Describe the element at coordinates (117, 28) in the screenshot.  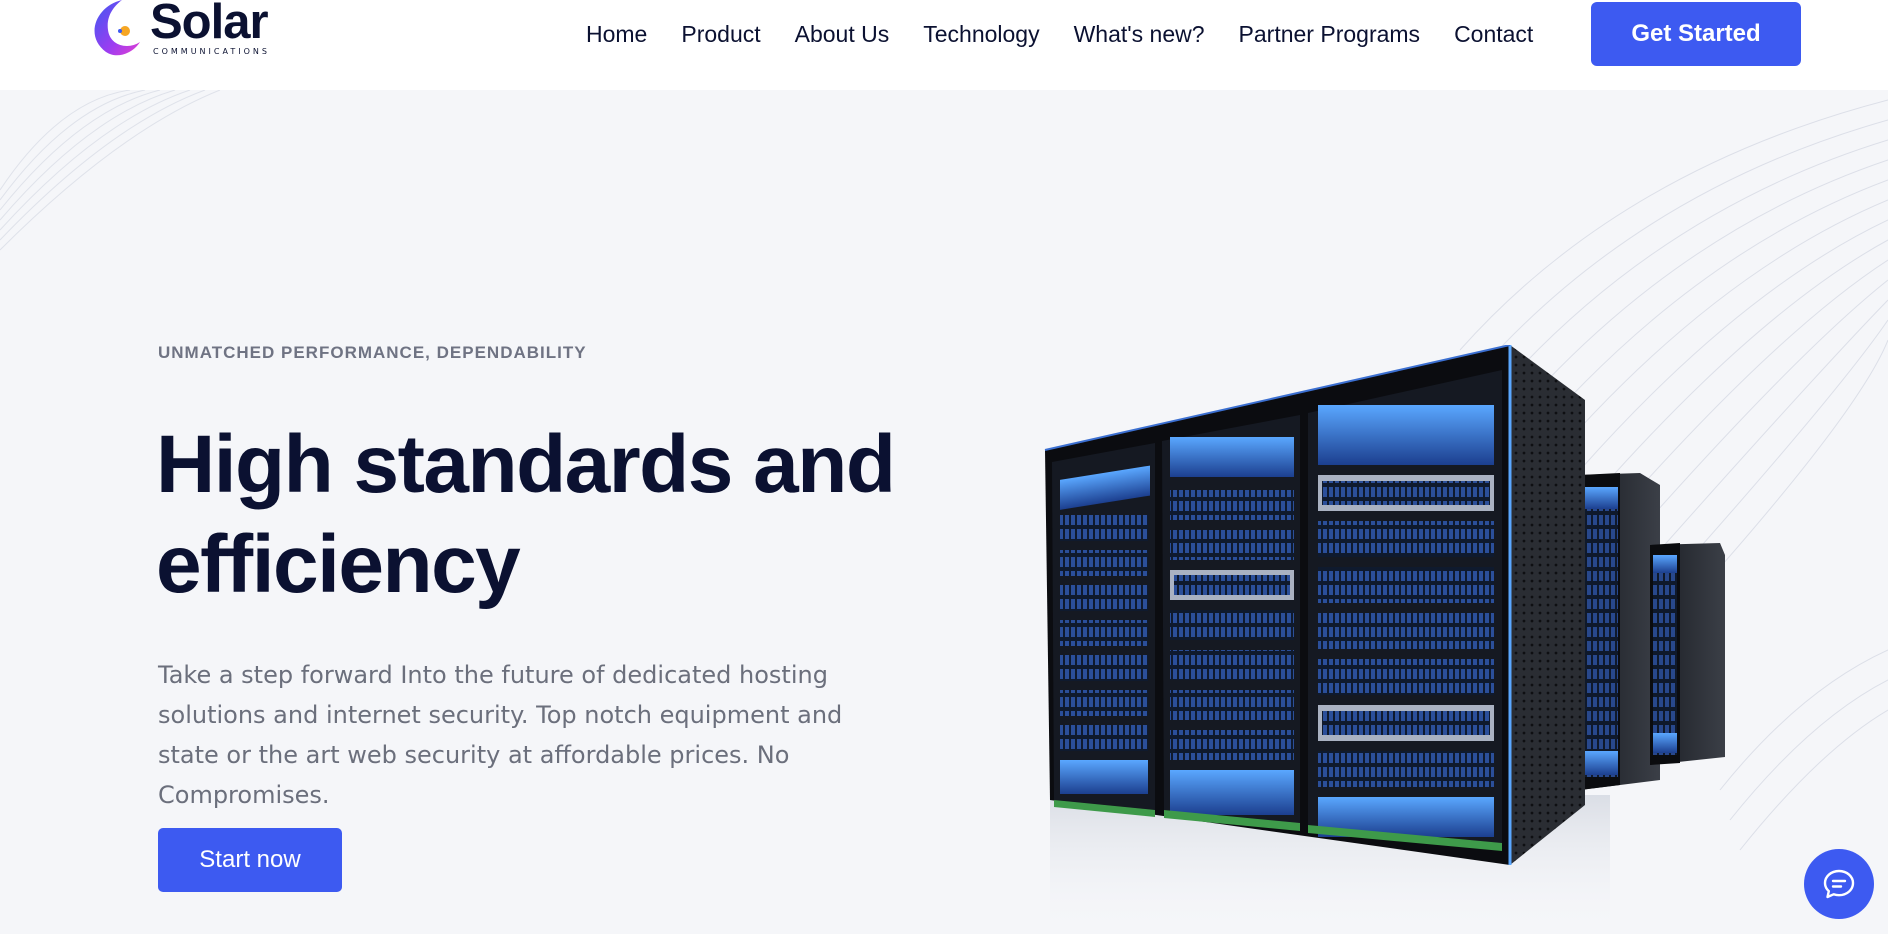
I see `solar-logo-icon` at that location.